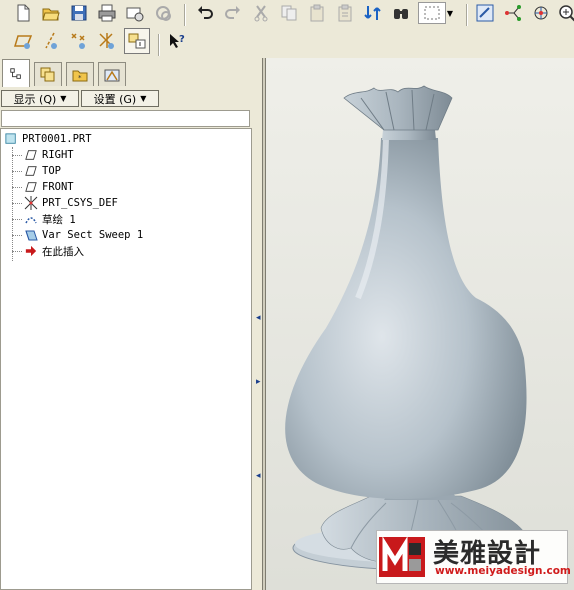 The image size is (574, 590). What do you see at coordinates (48, 74) in the screenshot?
I see `layer-tab` at bounding box center [48, 74].